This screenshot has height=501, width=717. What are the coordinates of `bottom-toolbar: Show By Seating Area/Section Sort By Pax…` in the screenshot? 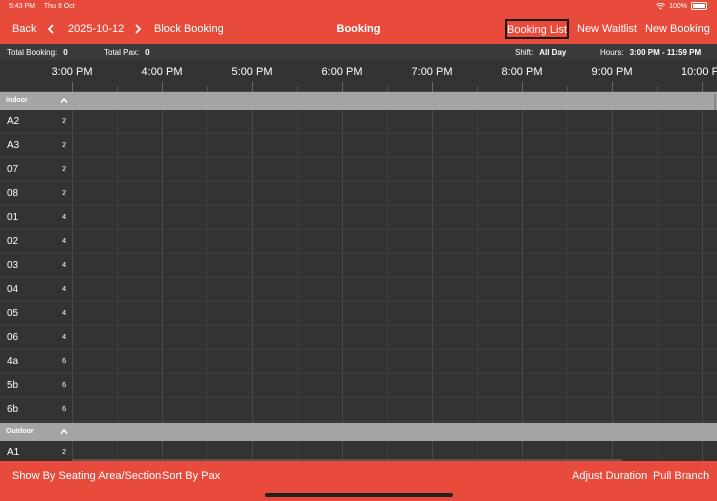 It's located at (358, 481).